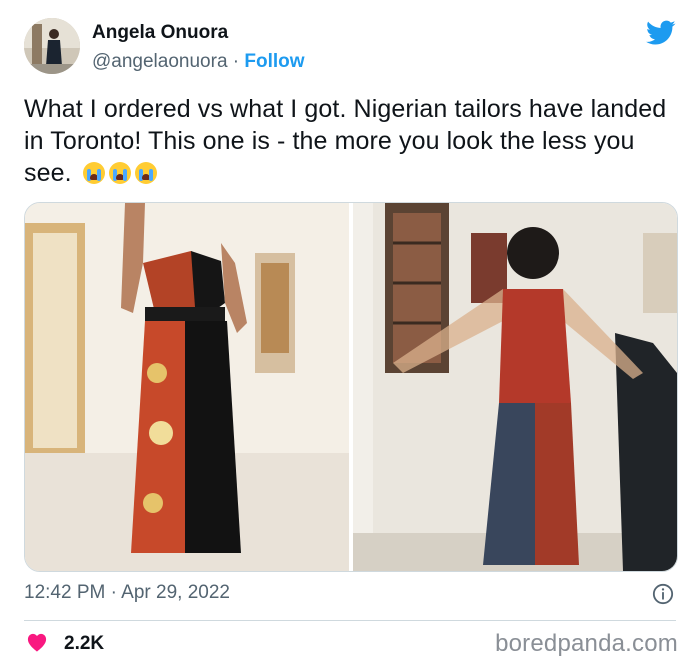 This screenshot has height=672, width=700. What do you see at coordinates (663, 594) in the screenshot?
I see `info-icon` at bounding box center [663, 594].